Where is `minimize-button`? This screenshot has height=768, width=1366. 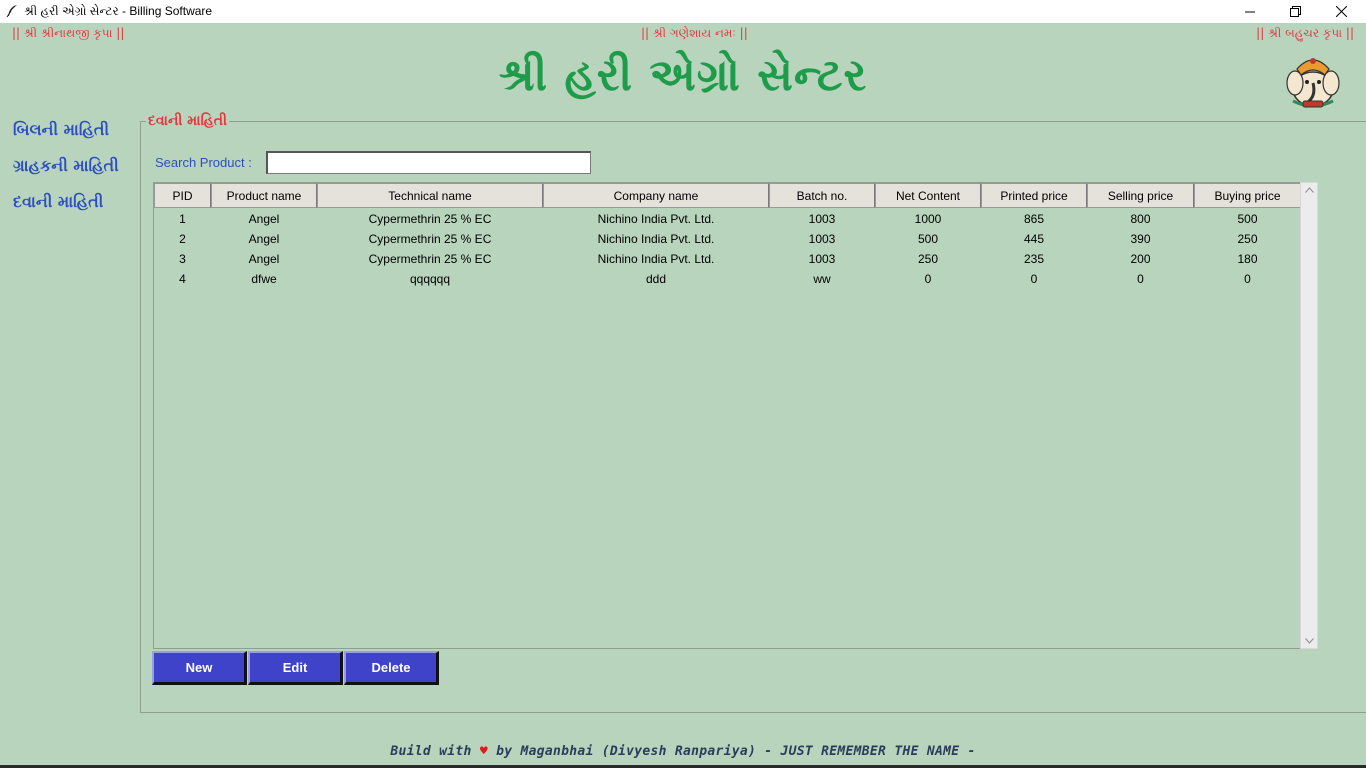 minimize-button is located at coordinates (1250, 11).